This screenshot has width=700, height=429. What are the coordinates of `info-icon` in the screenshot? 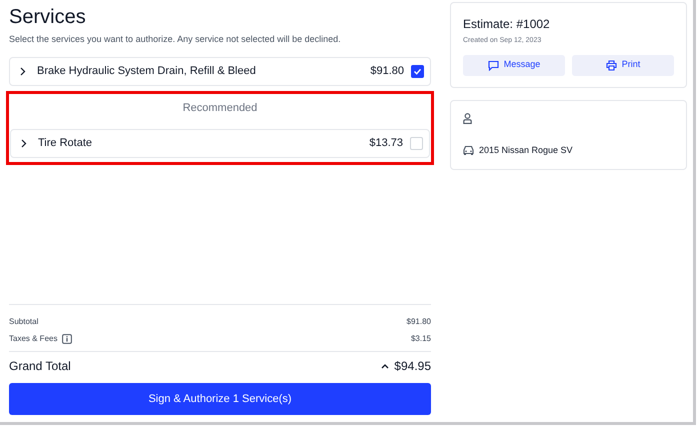 It's located at (67, 339).